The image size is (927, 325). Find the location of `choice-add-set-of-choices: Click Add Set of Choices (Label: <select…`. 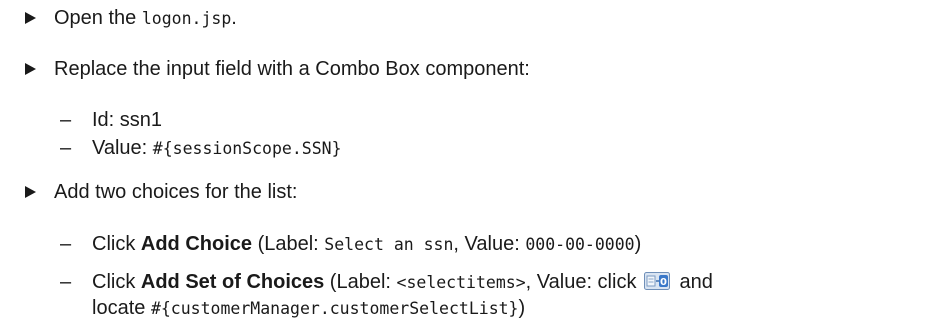

choice-add-set-of-choices: Click Add Set of Choices (Label: <select… is located at coordinates (402, 282).